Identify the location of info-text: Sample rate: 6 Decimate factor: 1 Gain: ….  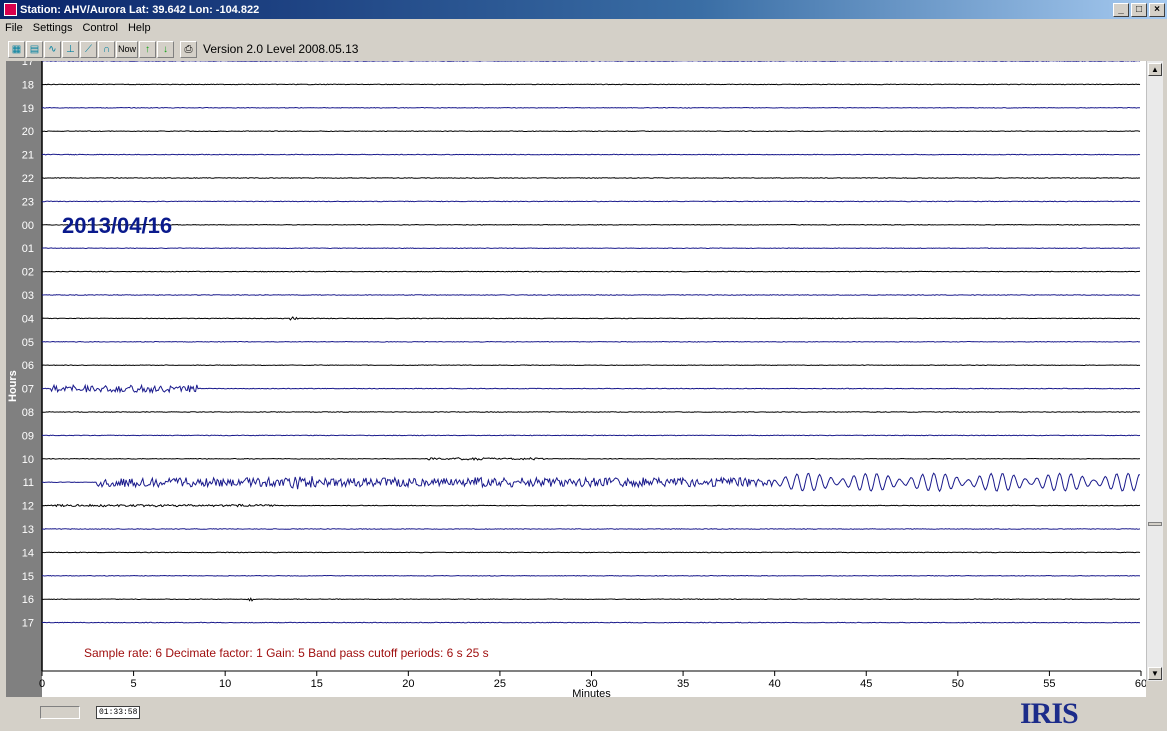
(286, 653).